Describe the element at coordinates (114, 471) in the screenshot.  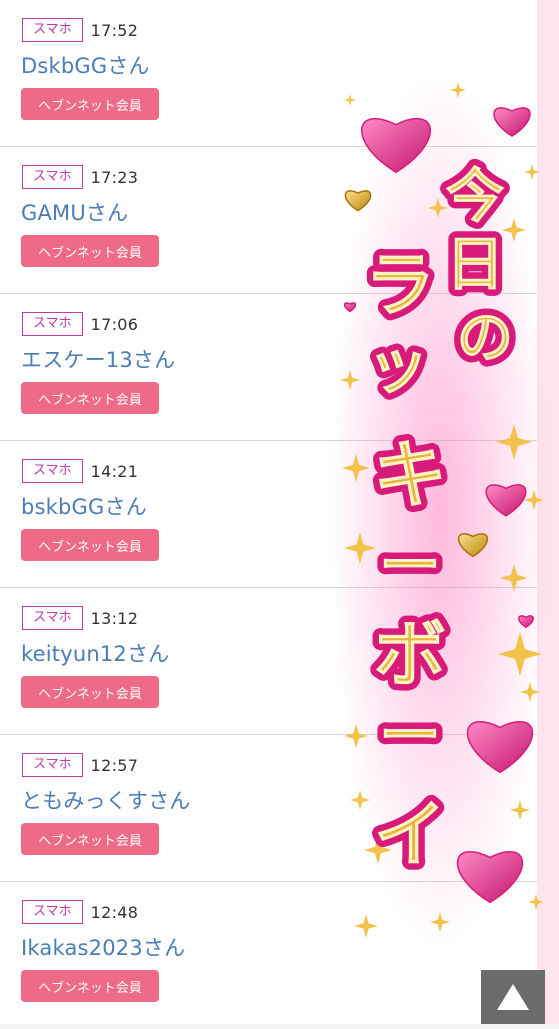
I see `visit-time: 14:21` at that location.